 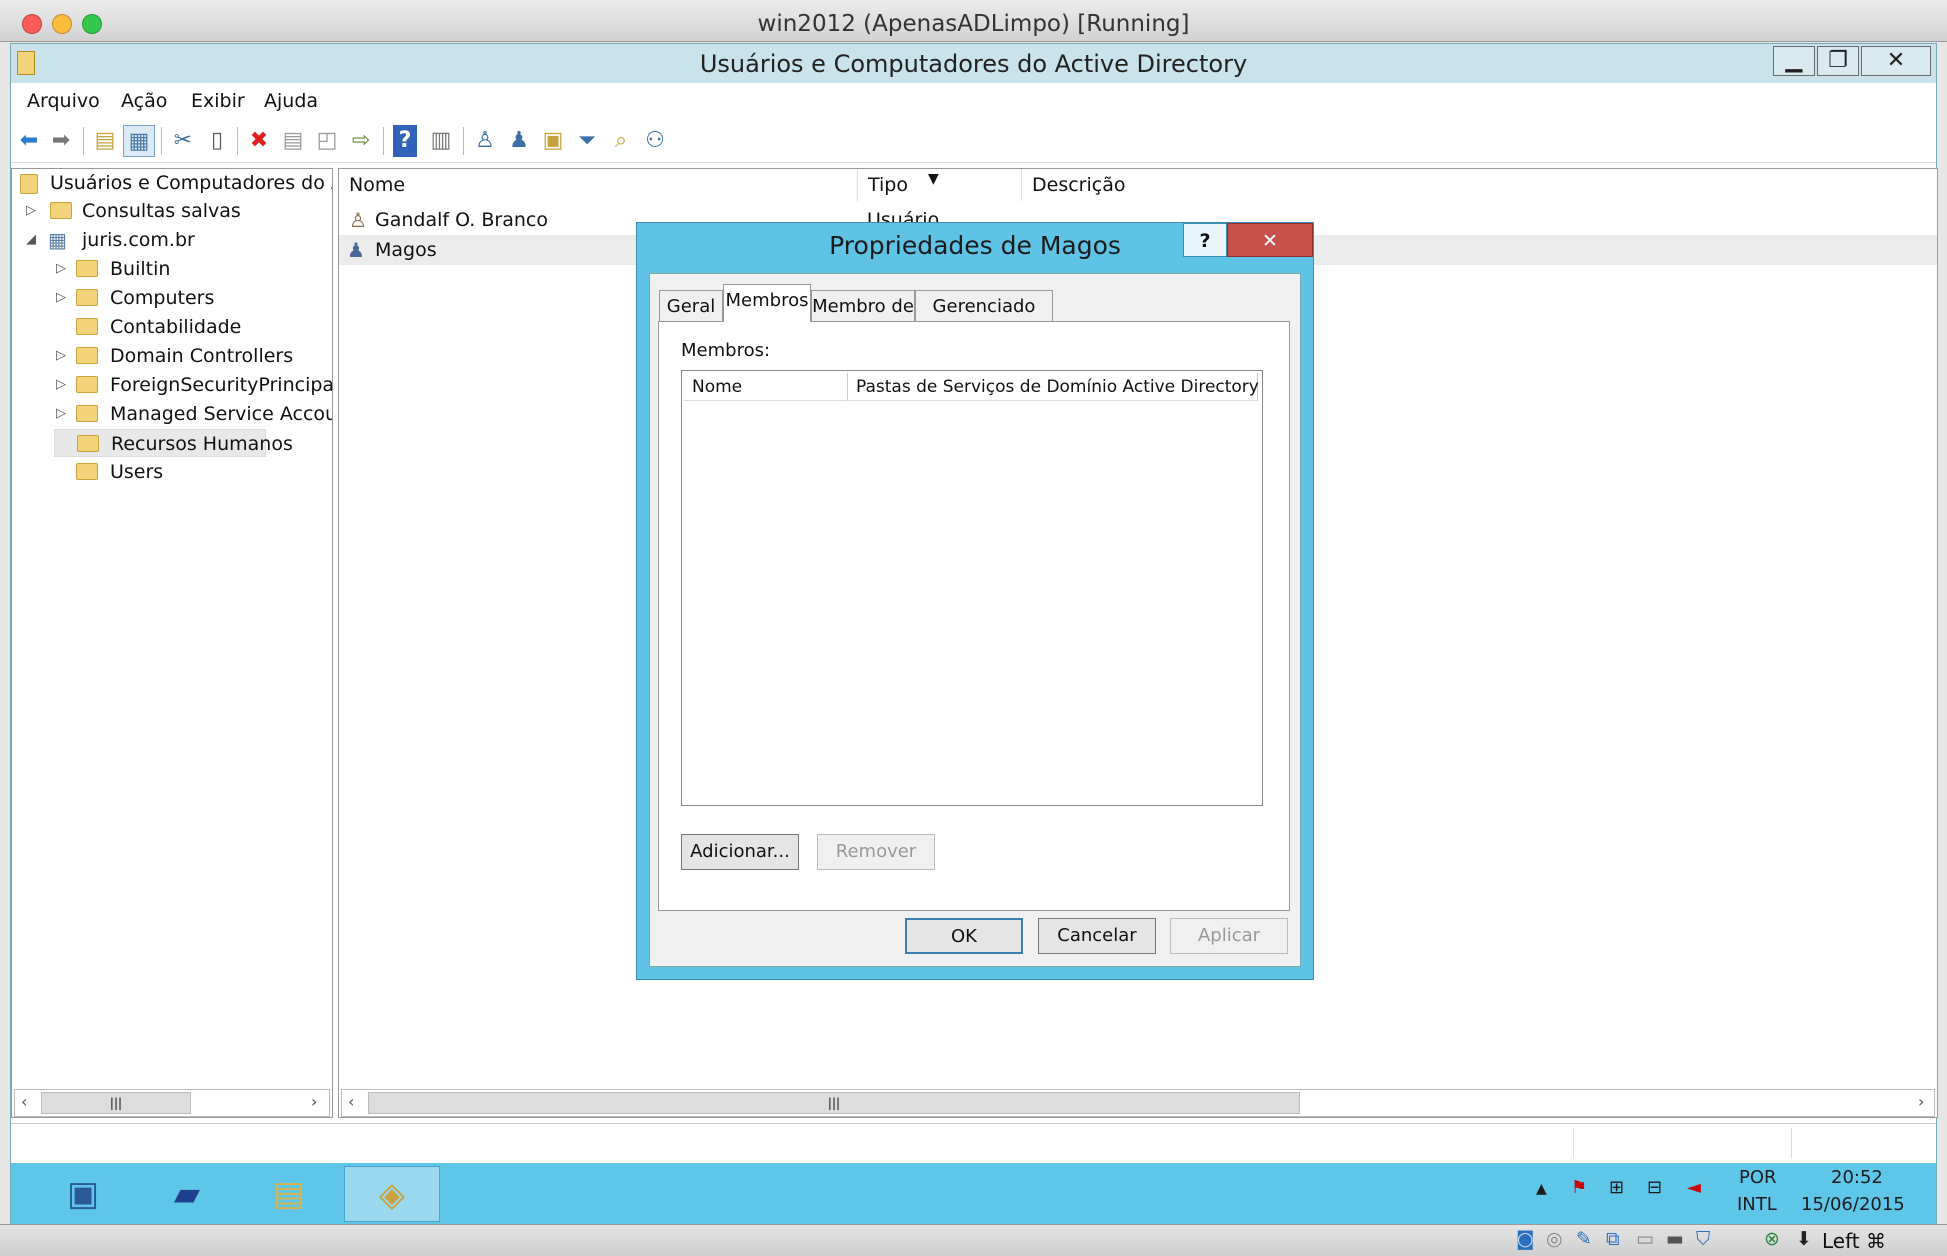 I want to click on maximize-button: ❐, so click(x=1838, y=61).